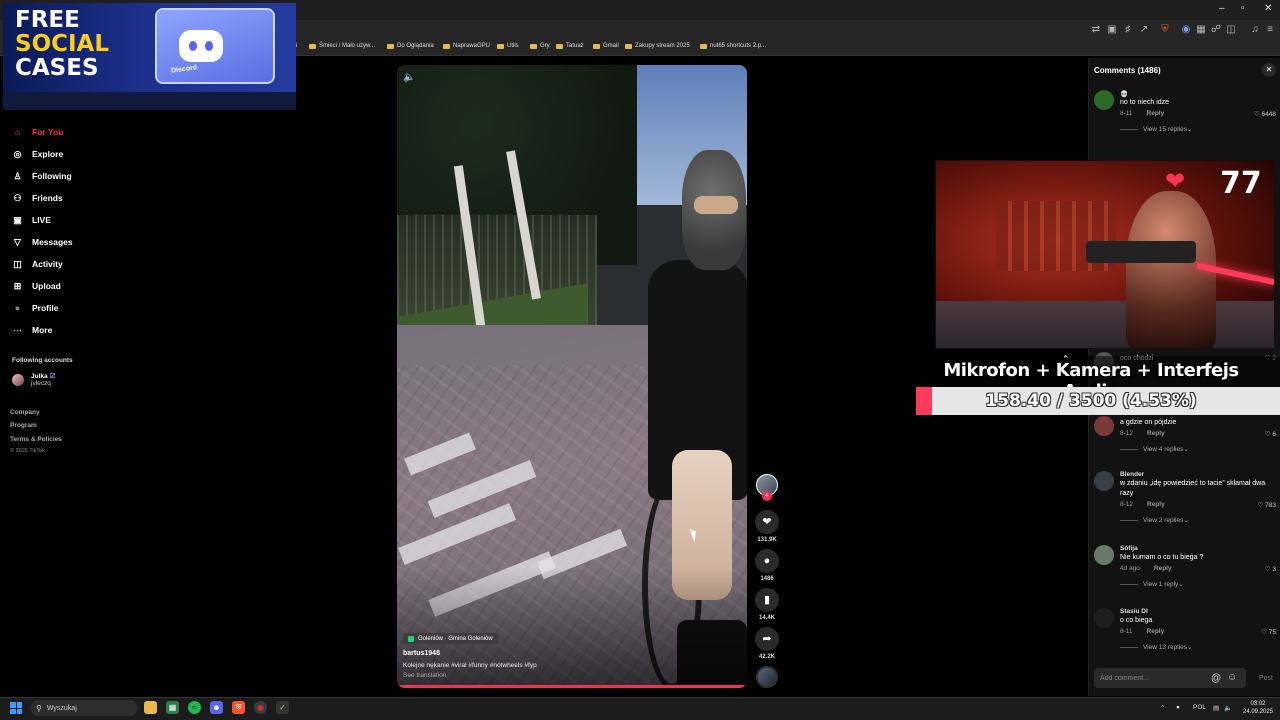  Describe the element at coordinates (1269, 70) in the screenshot. I see `close-comments-button: ✕` at that location.